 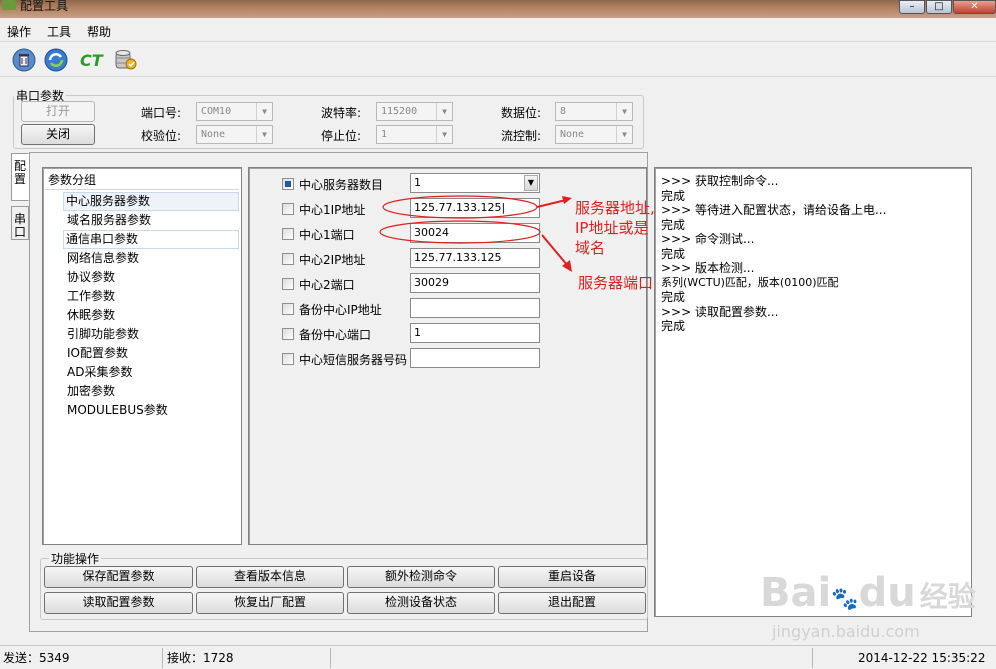 What do you see at coordinates (118, 603) in the screenshot?
I see `read-config-button: 读取配置参数` at bounding box center [118, 603].